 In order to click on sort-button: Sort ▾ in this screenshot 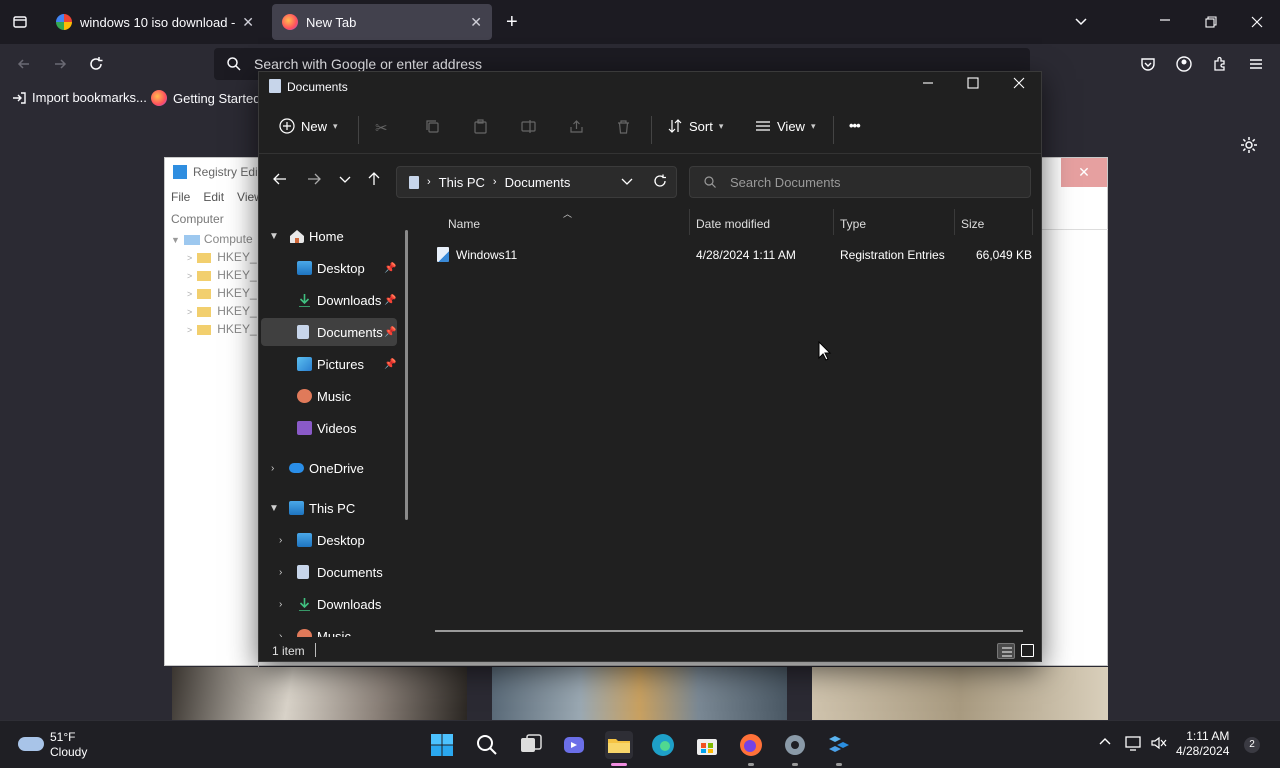, I will do `click(695, 126)`.